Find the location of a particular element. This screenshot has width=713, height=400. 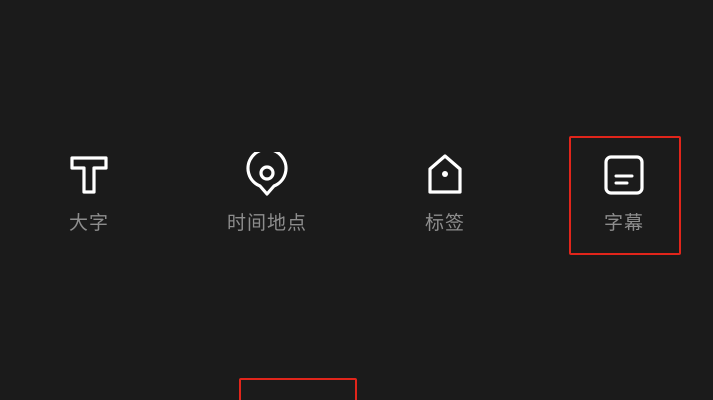

tag-tool: 标签 is located at coordinates (445, 197).